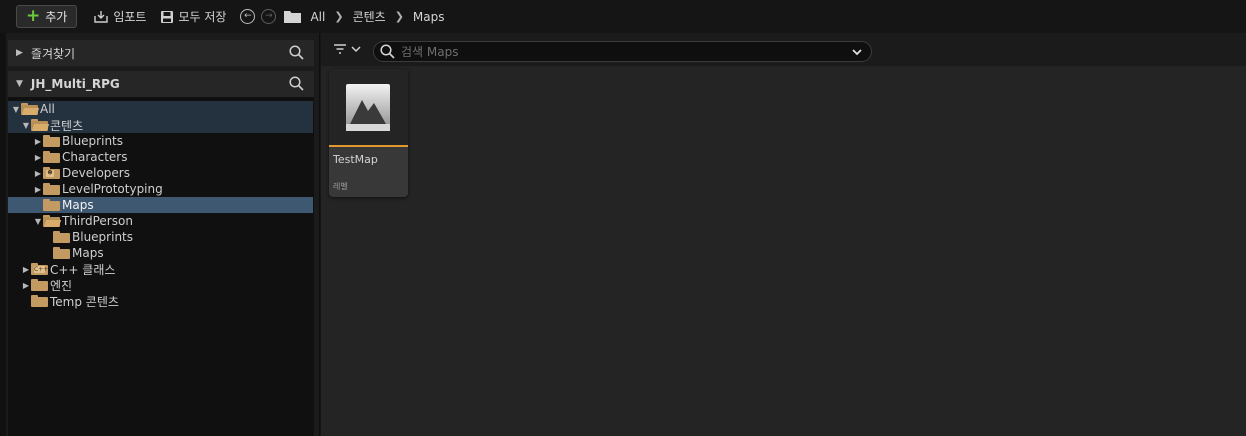  Describe the element at coordinates (39, 269) in the screenshot. I see `cpp-folder-icon: C++` at that location.